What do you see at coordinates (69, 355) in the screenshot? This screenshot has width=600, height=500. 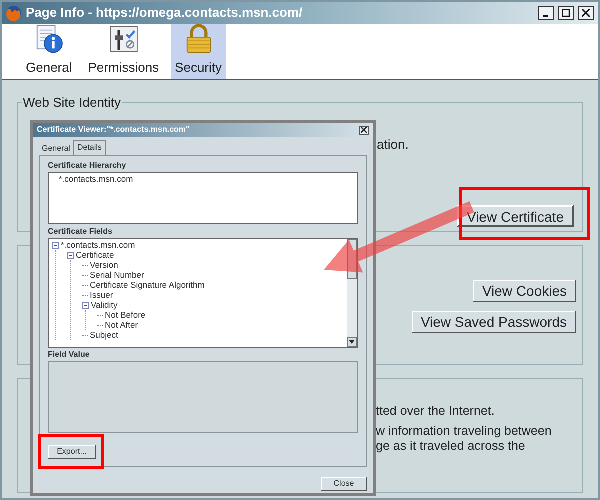 I see `section-label: Field Value` at bounding box center [69, 355].